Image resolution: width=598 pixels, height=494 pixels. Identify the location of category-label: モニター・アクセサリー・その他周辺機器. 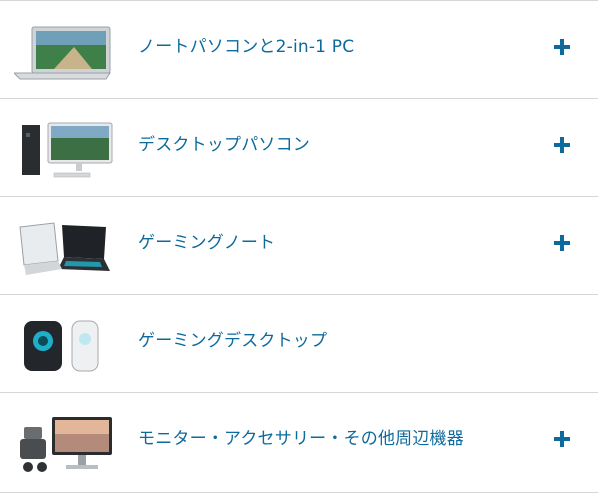
(301, 436).